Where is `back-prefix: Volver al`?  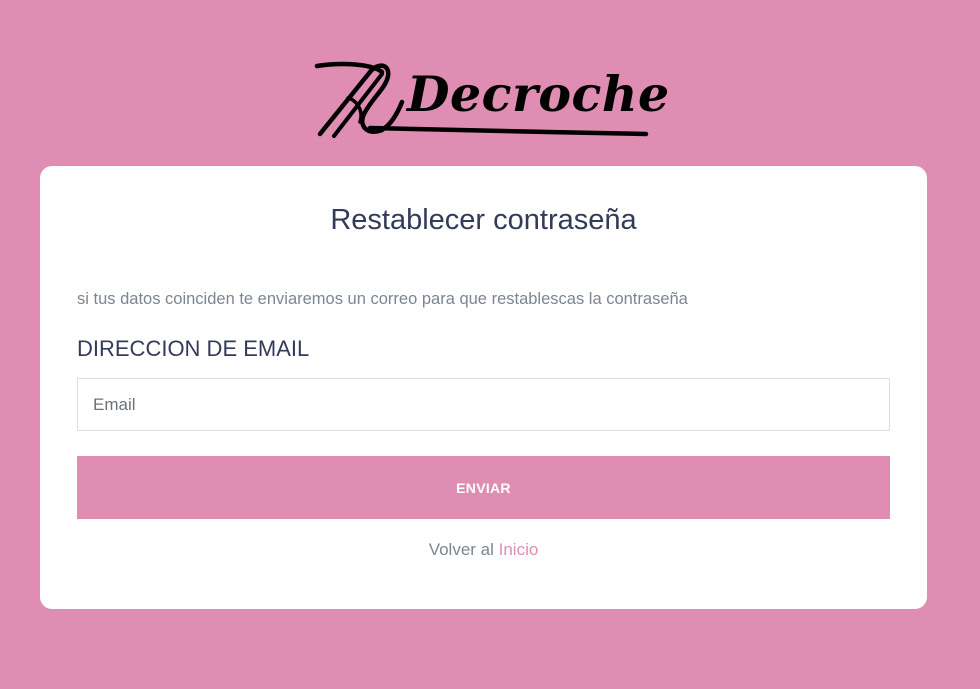 back-prefix: Volver al is located at coordinates (461, 549).